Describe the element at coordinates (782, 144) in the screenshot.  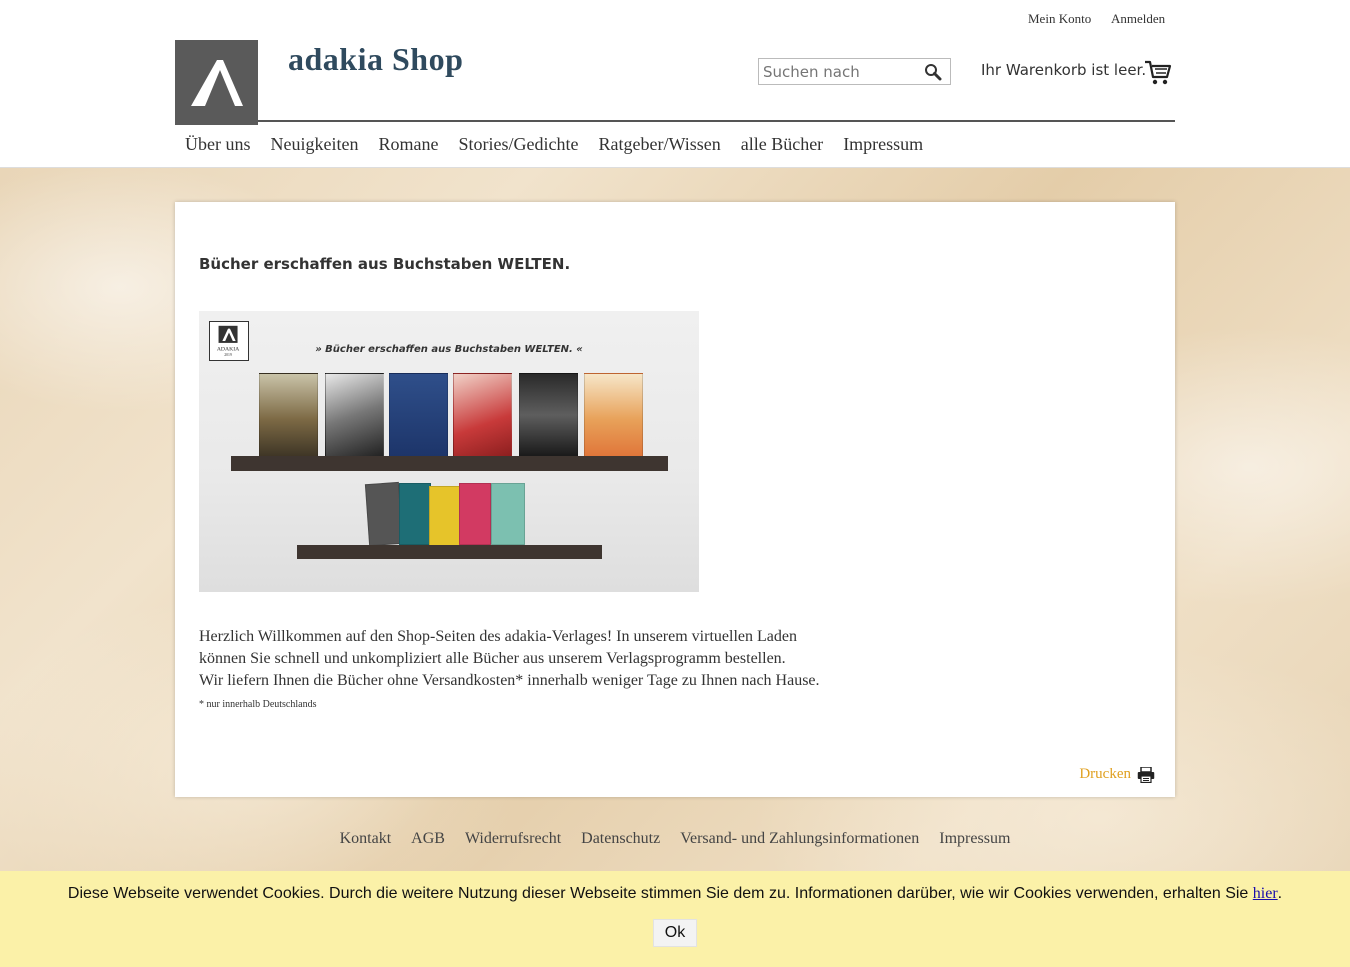
I see `nav-item-alle-buecher: alle Bücher` at that location.